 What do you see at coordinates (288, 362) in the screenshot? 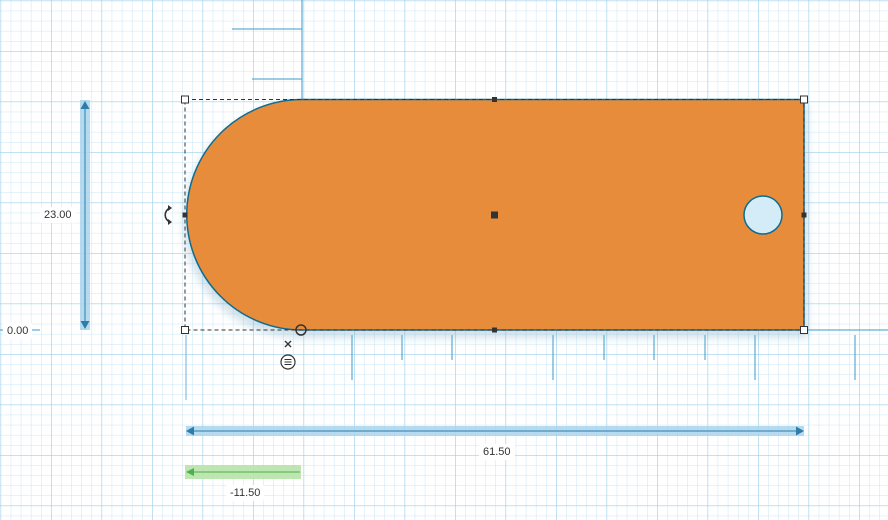
I see `ruler-menu-icon` at bounding box center [288, 362].